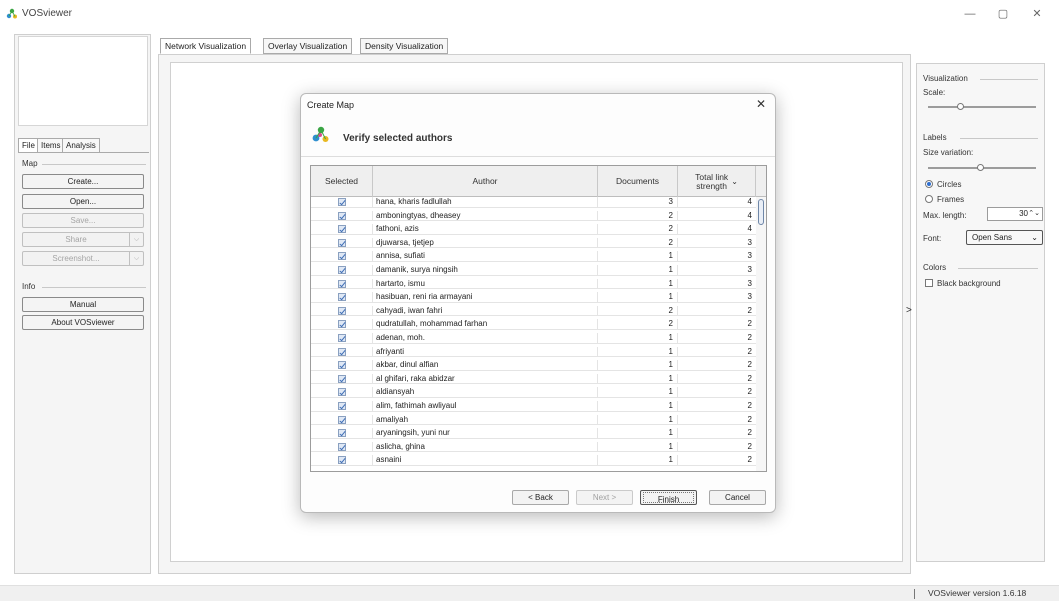 The height and width of the screenshot is (601, 1059). What do you see at coordinates (51, 145) in the screenshot?
I see `tab-items: Items` at bounding box center [51, 145].